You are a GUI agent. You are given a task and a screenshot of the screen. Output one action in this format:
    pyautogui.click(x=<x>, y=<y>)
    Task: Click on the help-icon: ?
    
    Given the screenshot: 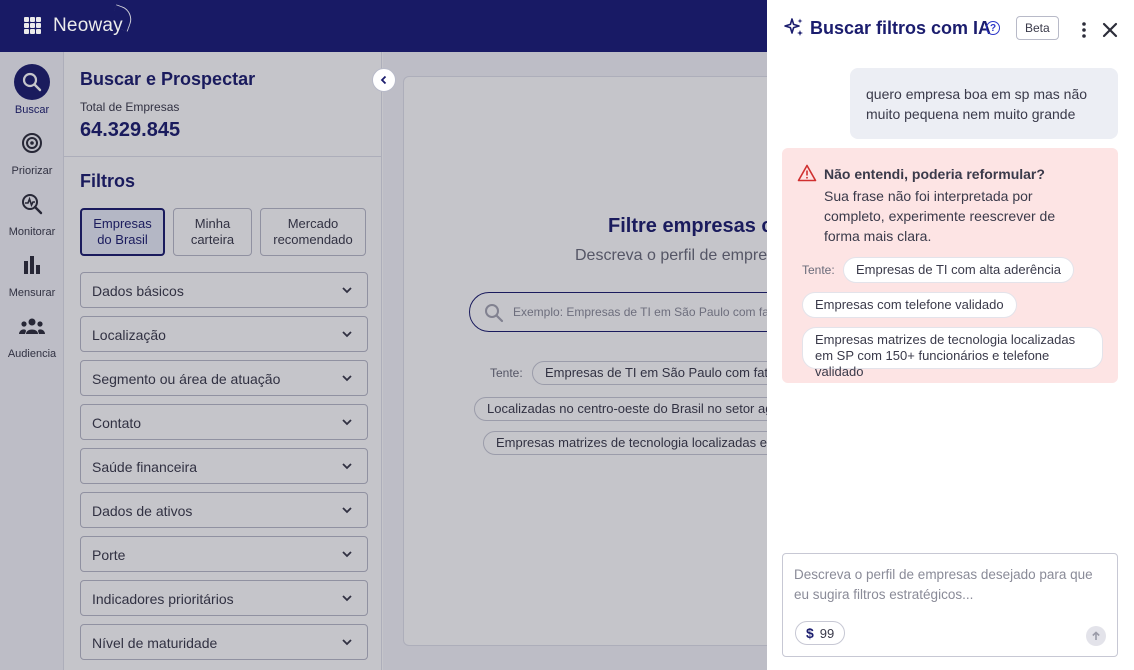 What is the action you would take?
    pyautogui.click(x=993, y=28)
    